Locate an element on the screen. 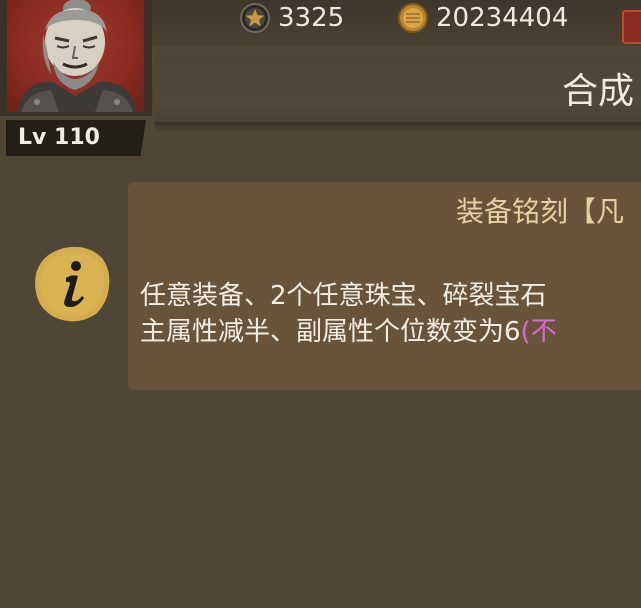 The width and height of the screenshot is (641, 608). info-description: 任意装备、2个任意珠宝、碎裂宝石 主属性减半、副属性个位数变为6(不 is located at coordinates (390, 314).